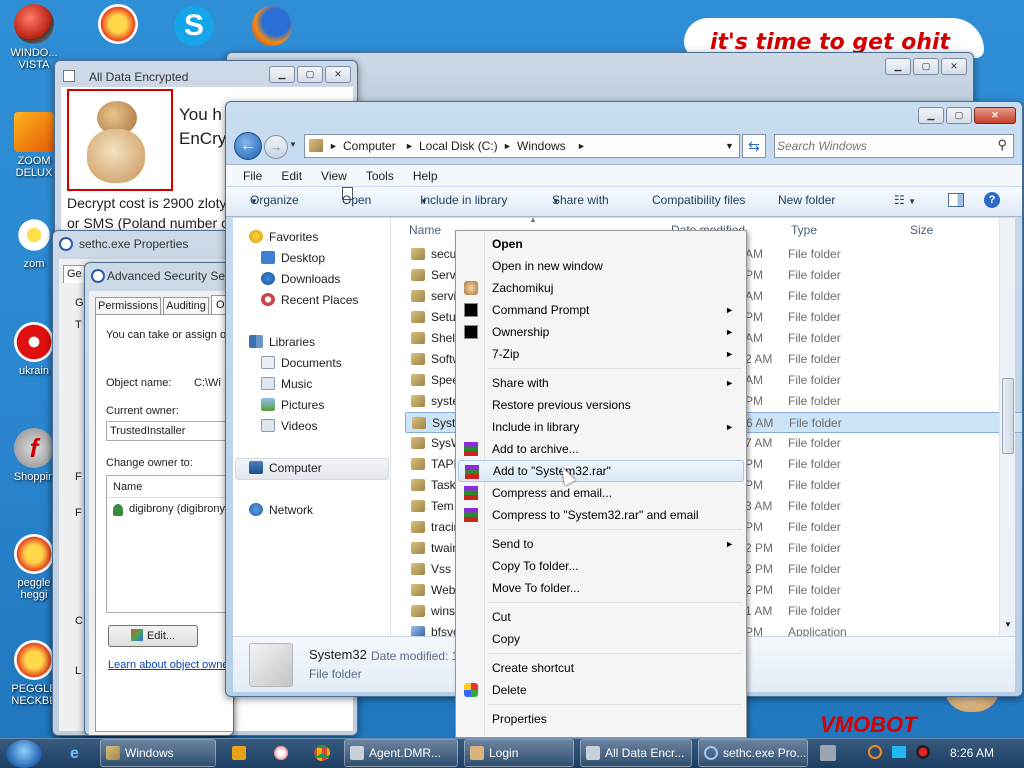 The width and height of the screenshot is (1024, 768). What do you see at coordinates (875, 752) in the screenshot?
I see `tray-search-icon` at bounding box center [875, 752].